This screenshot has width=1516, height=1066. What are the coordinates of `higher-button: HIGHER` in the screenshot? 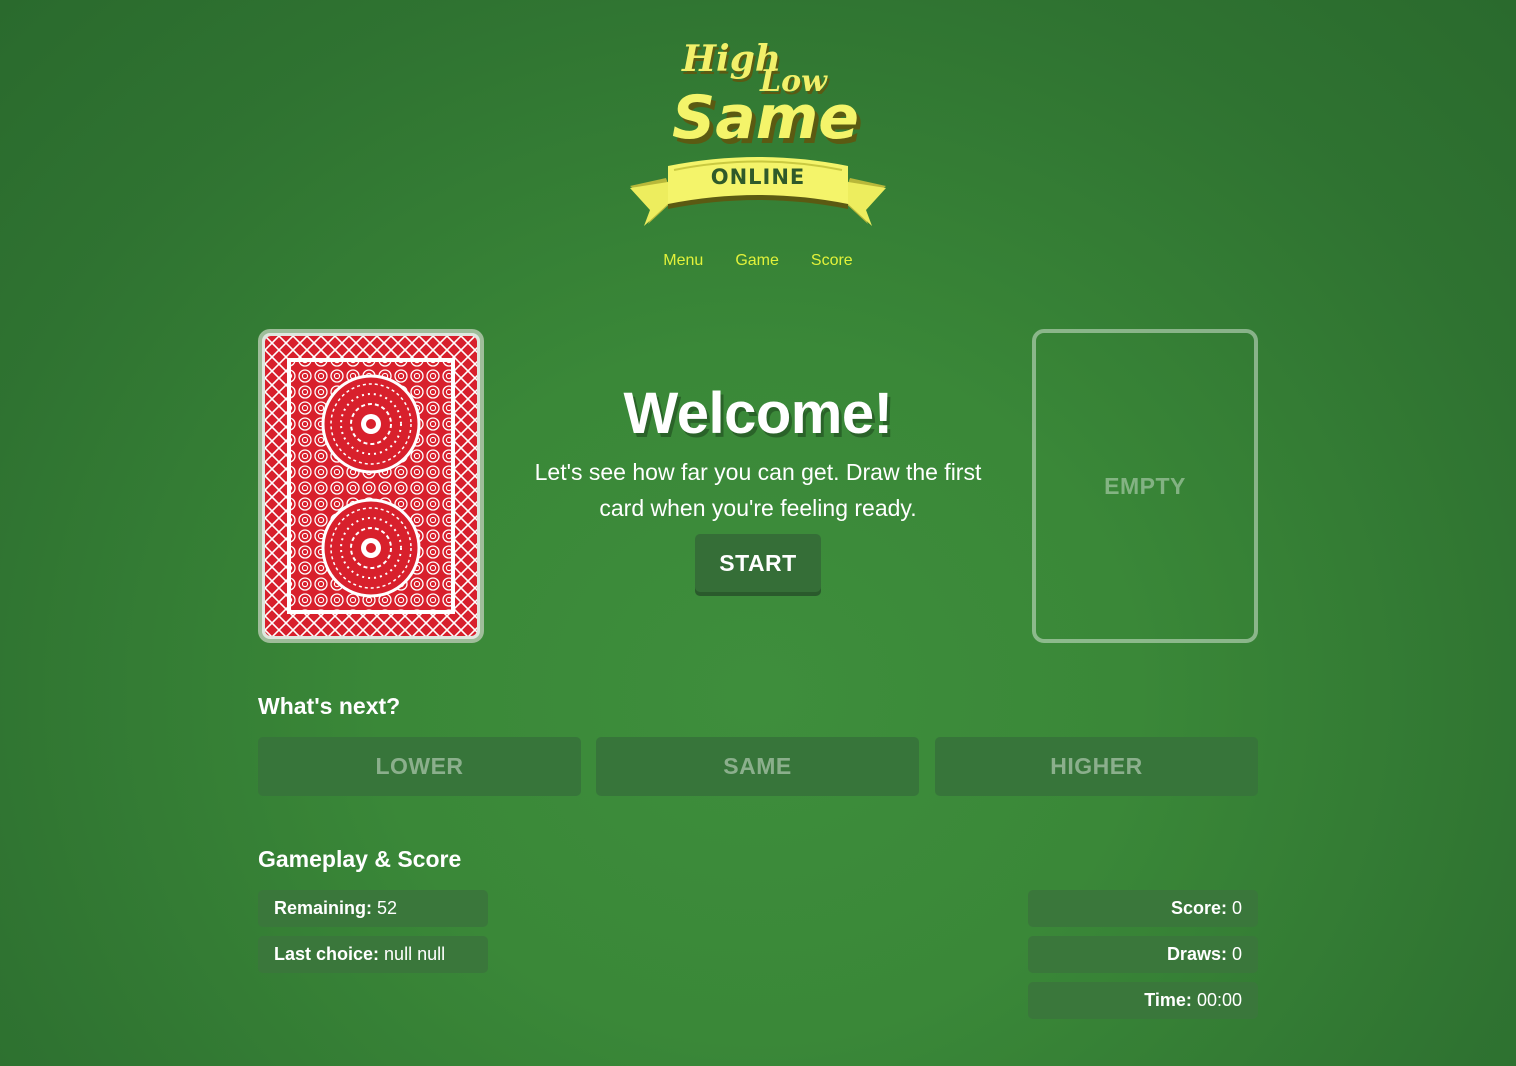 It's located at (1096, 766).